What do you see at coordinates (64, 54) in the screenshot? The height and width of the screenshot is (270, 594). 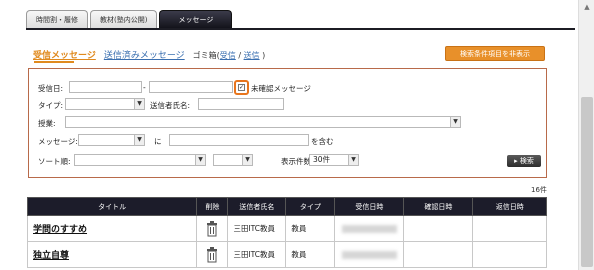 I see `received-messages-link: 受信メッセージ` at bounding box center [64, 54].